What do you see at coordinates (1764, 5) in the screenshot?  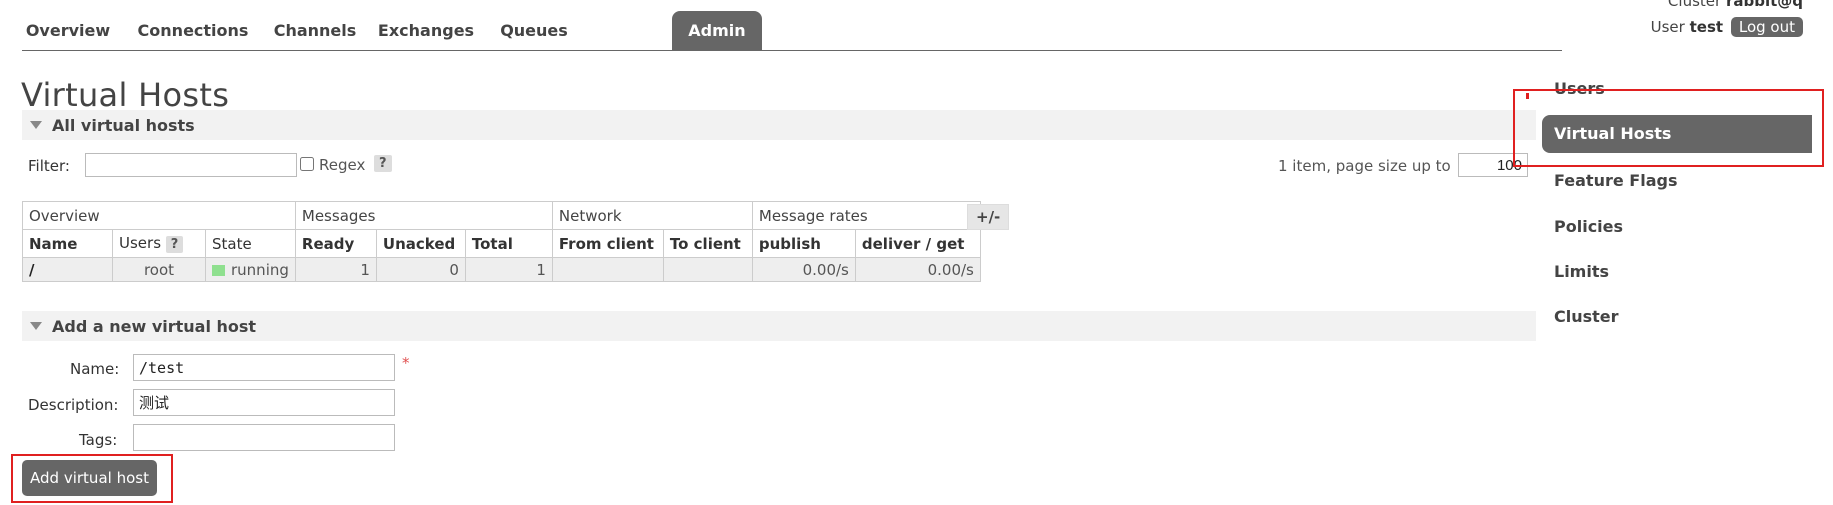 I see `cluster-name: rabbit@q` at bounding box center [1764, 5].